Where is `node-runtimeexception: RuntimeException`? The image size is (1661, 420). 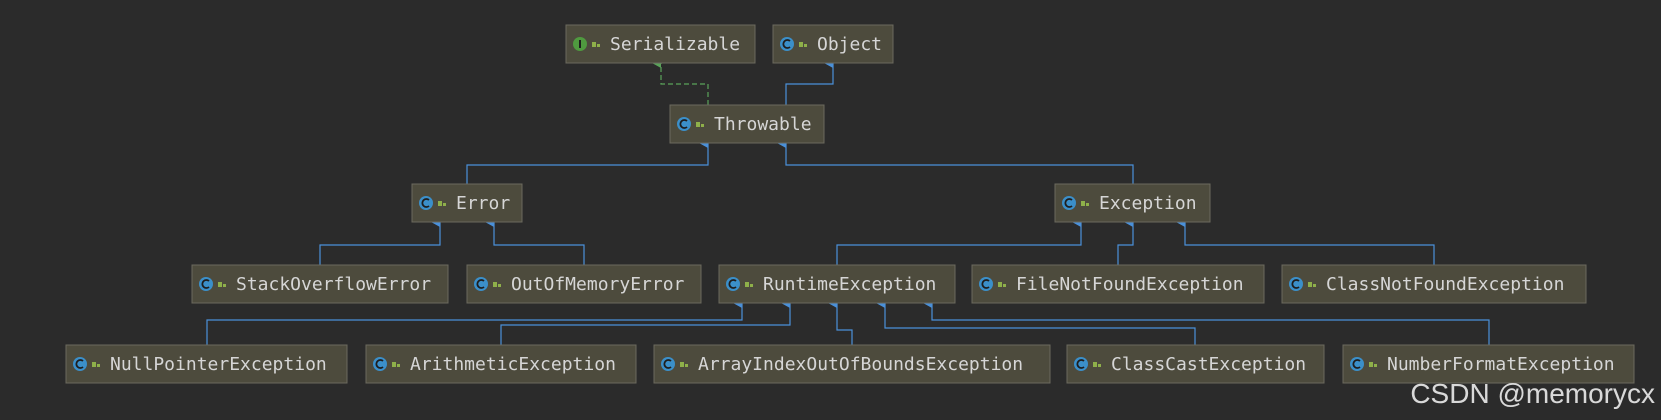 node-runtimeexception: RuntimeException is located at coordinates (837, 284).